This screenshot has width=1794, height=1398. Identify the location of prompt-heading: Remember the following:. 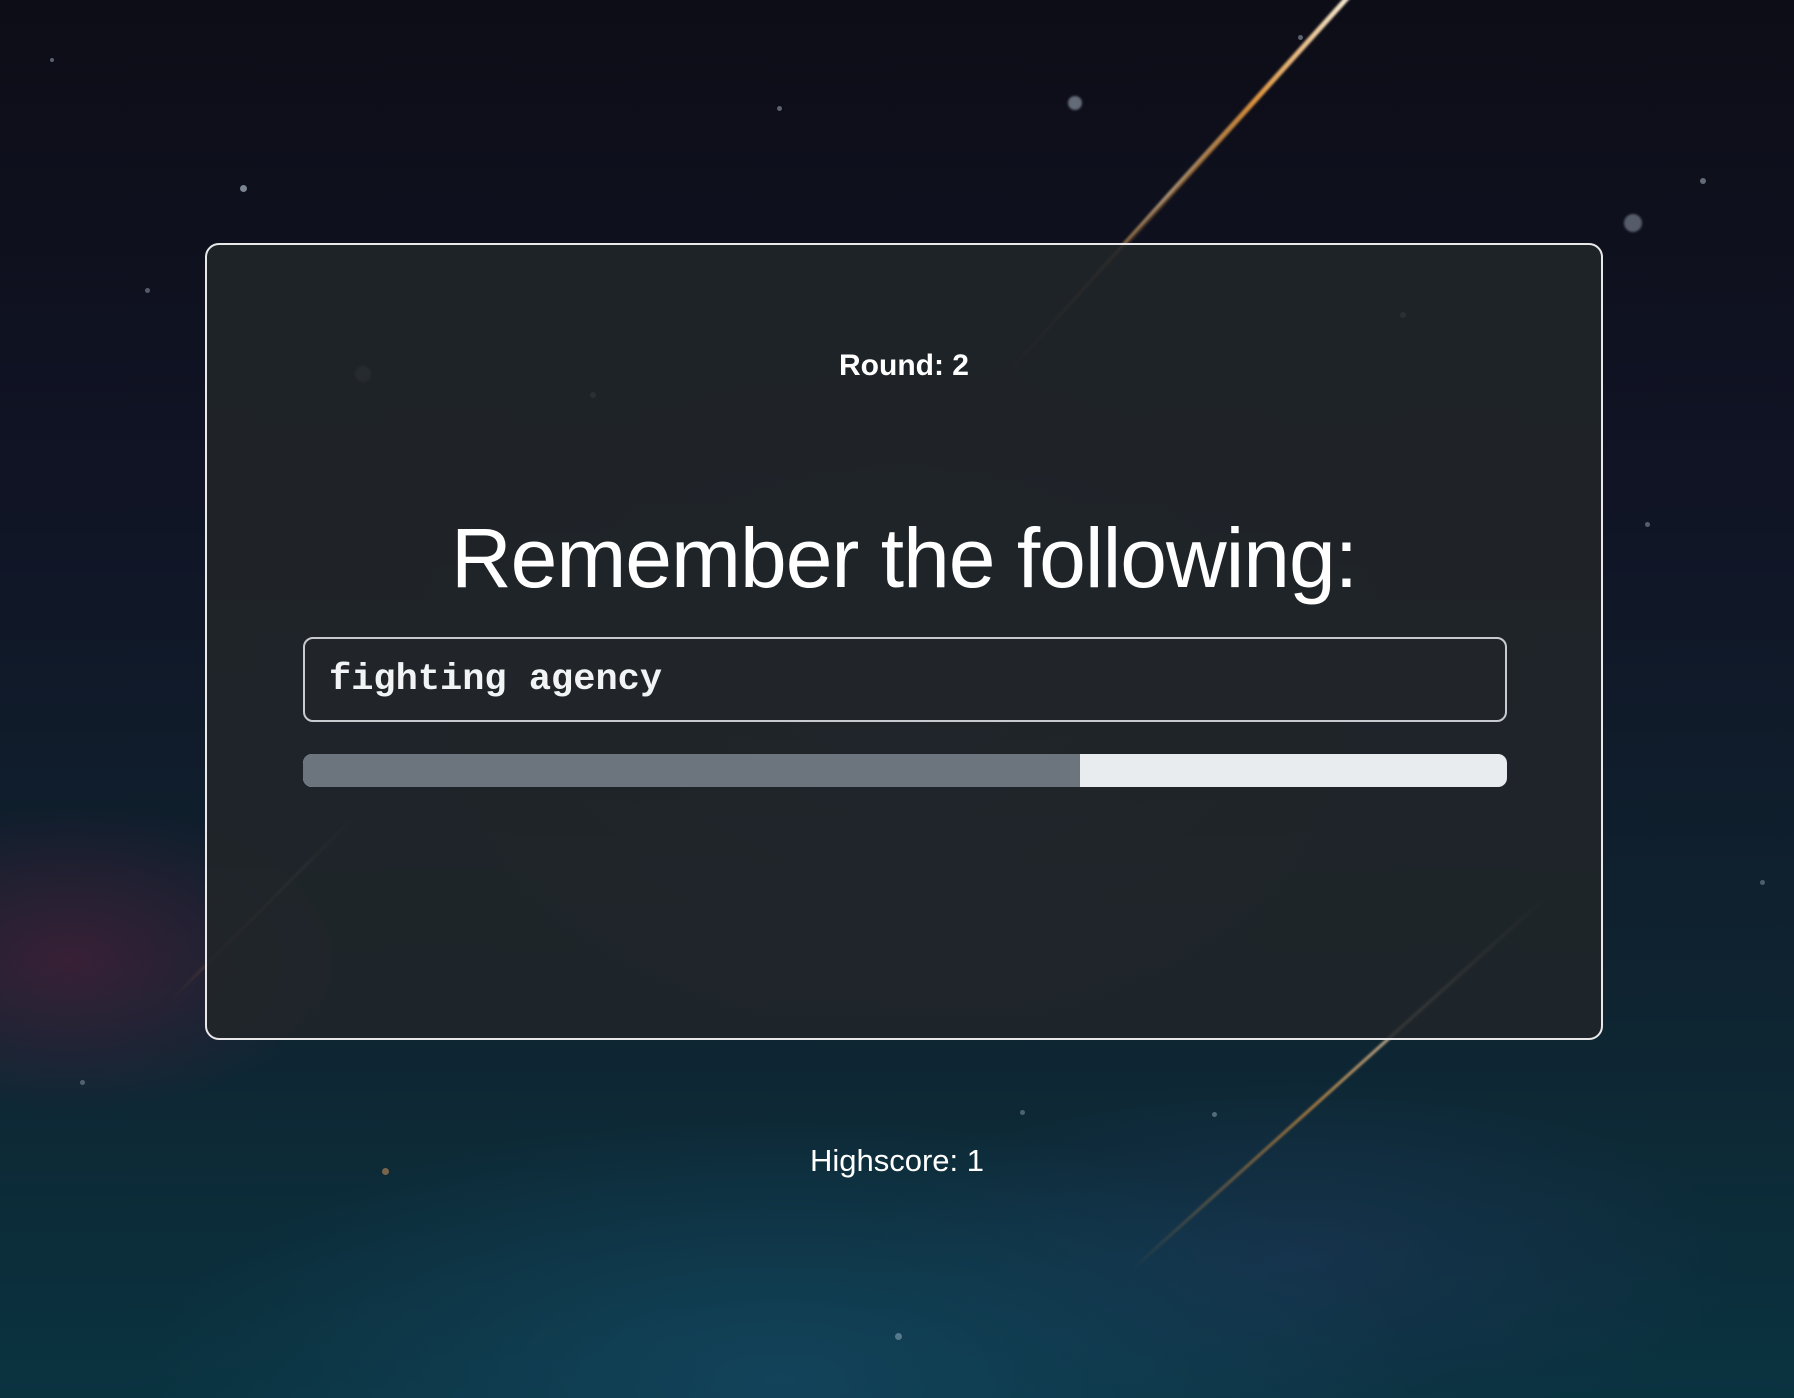
(904, 558).